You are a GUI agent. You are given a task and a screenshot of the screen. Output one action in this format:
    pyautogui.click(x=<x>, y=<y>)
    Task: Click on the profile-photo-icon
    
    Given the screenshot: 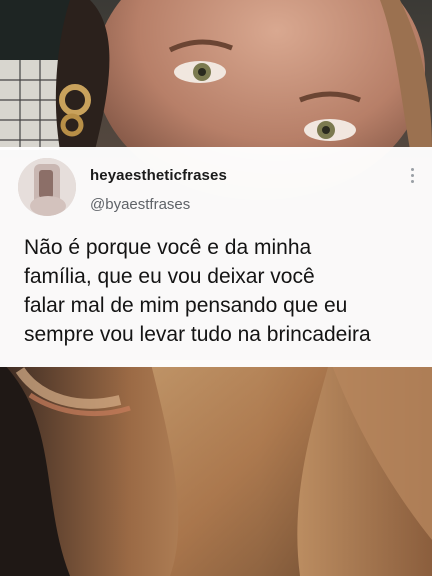 What is the action you would take?
    pyautogui.click(x=47, y=187)
    